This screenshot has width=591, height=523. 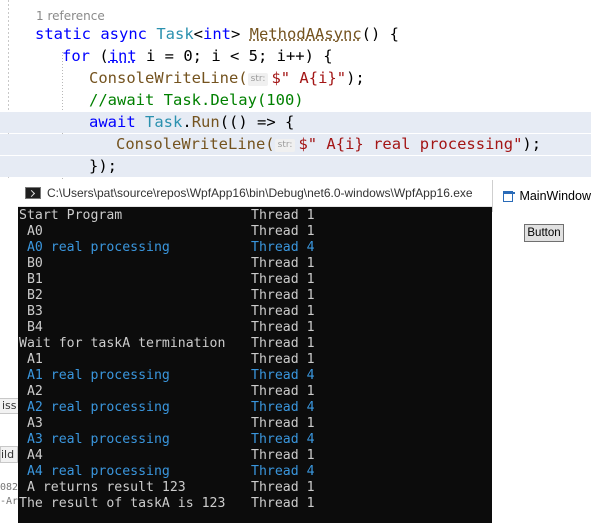 I want to click on console-line-message: B3, so click(x=31, y=311).